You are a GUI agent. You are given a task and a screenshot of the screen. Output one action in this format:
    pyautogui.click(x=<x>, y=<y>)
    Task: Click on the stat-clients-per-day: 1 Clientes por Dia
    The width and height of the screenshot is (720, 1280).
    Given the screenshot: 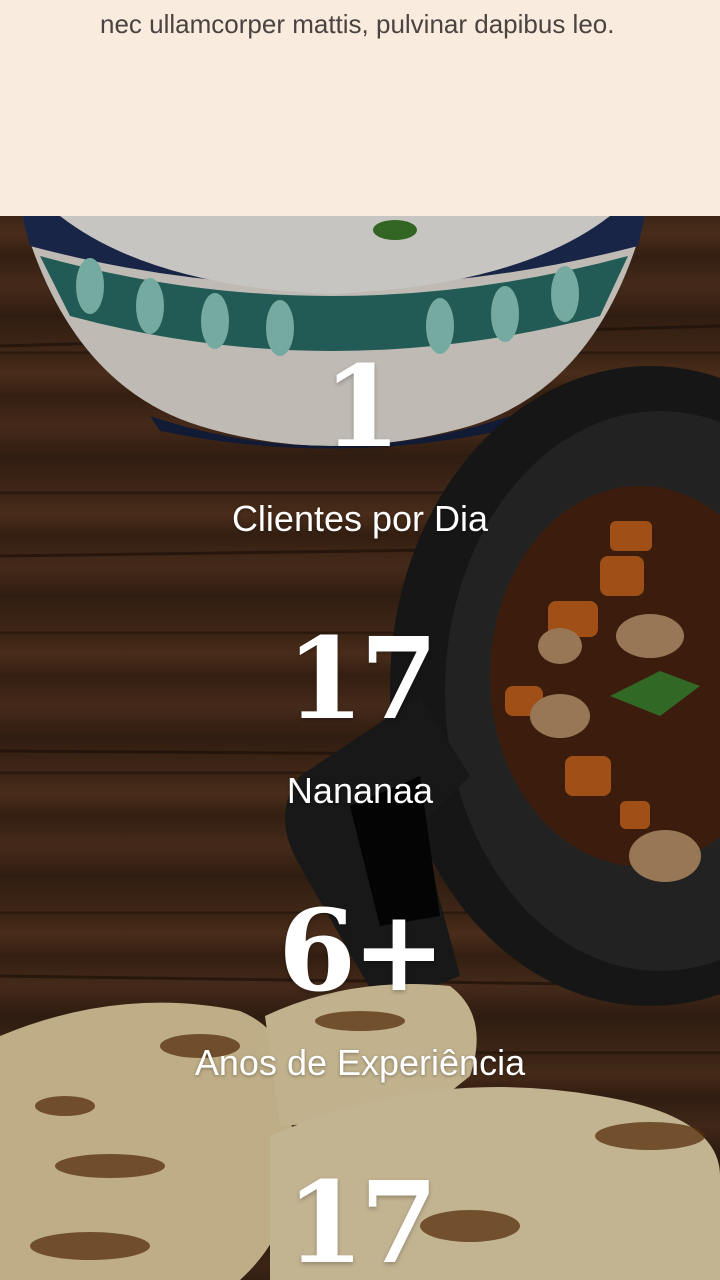 What is the action you would take?
    pyautogui.click(x=360, y=445)
    